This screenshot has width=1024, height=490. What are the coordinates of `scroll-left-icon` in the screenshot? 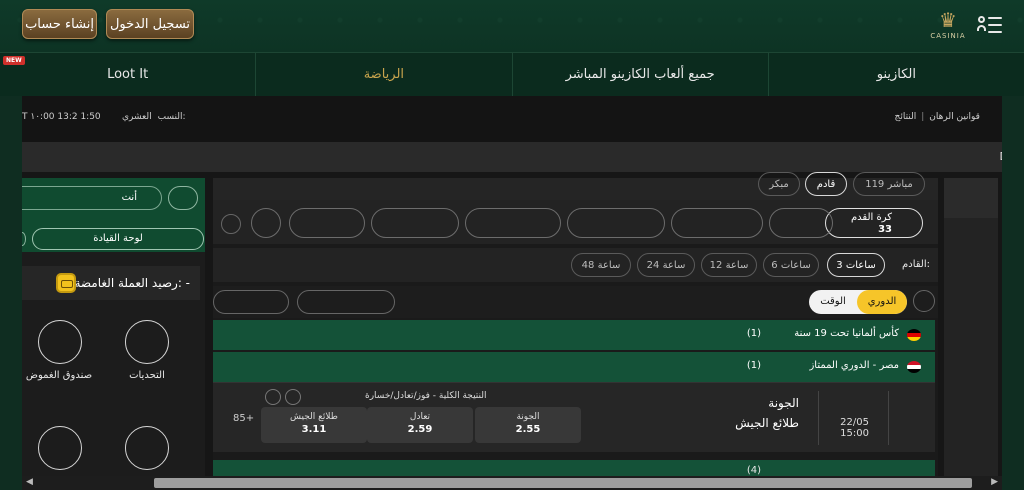 It's located at (231, 224).